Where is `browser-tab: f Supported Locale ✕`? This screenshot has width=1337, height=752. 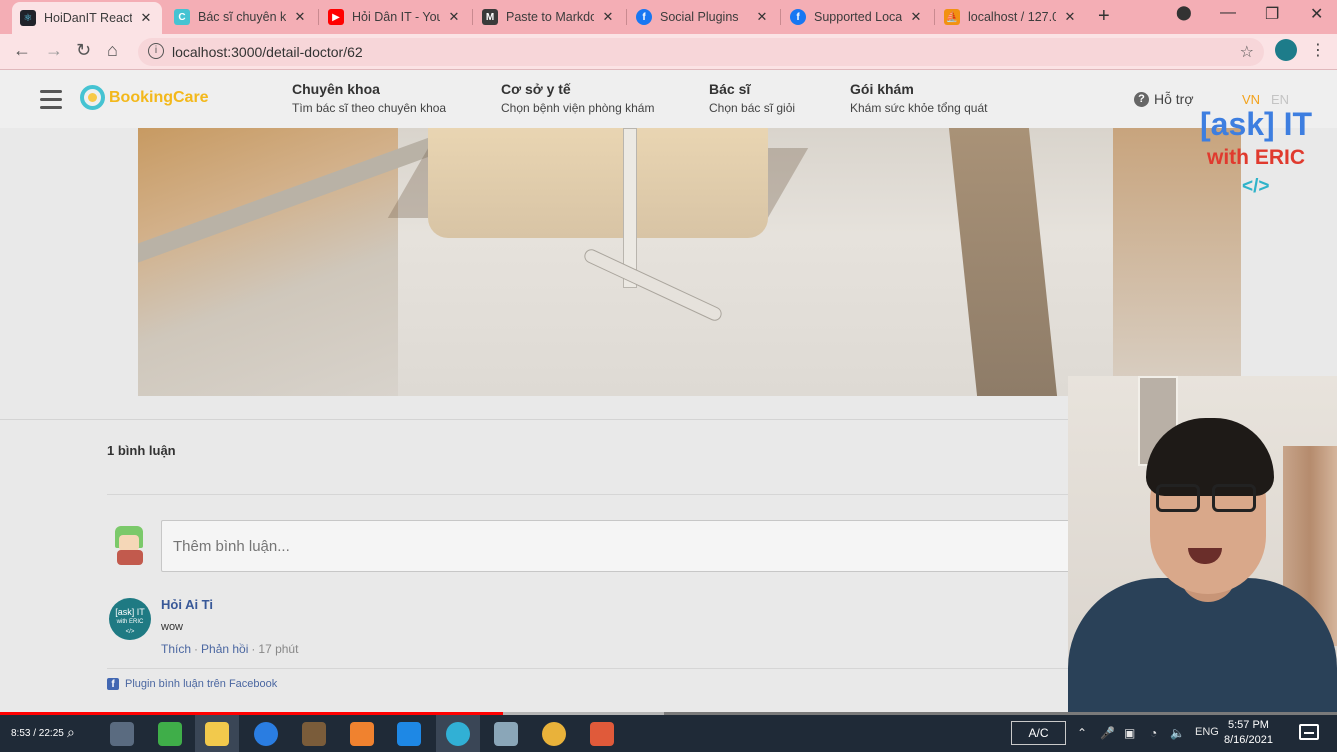
browser-tab: f Supported Locale ✕ is located at coordinates (857, 17).